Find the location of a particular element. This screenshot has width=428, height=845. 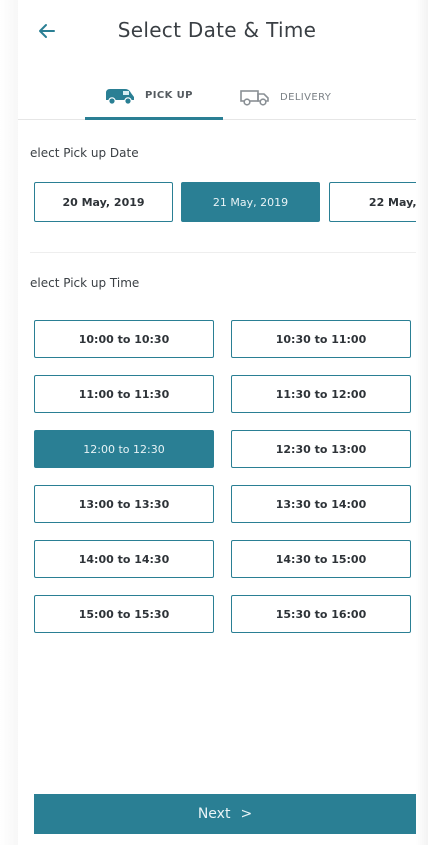

time-slot: 14:00 to 14:30 is located at coordinates (124, 559).